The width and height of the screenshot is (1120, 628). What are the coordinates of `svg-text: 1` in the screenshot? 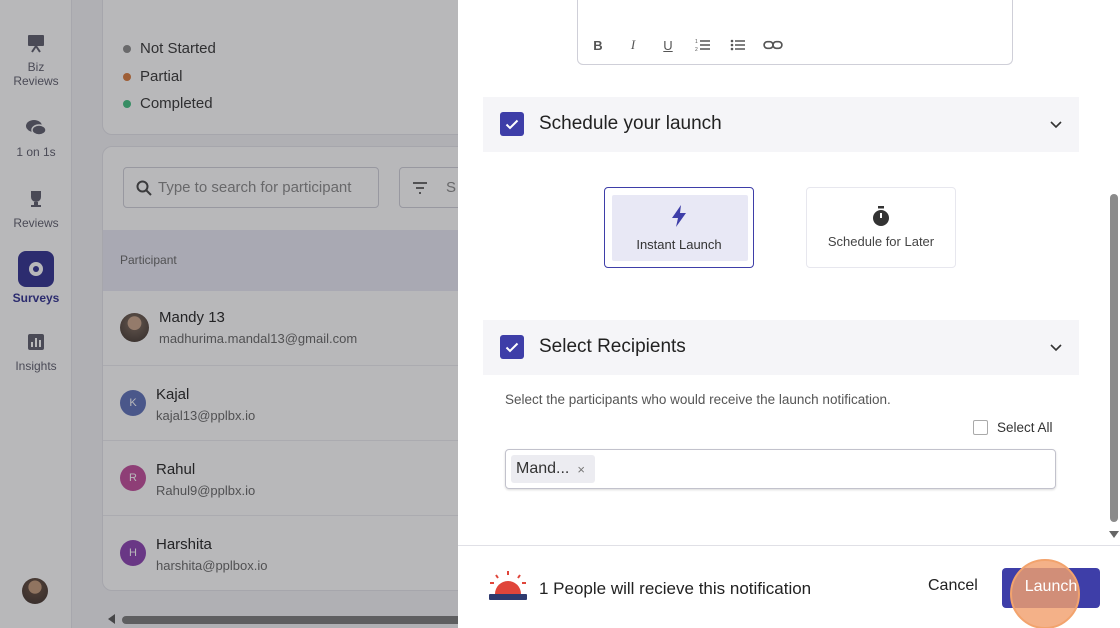 It's located at (696, 42).